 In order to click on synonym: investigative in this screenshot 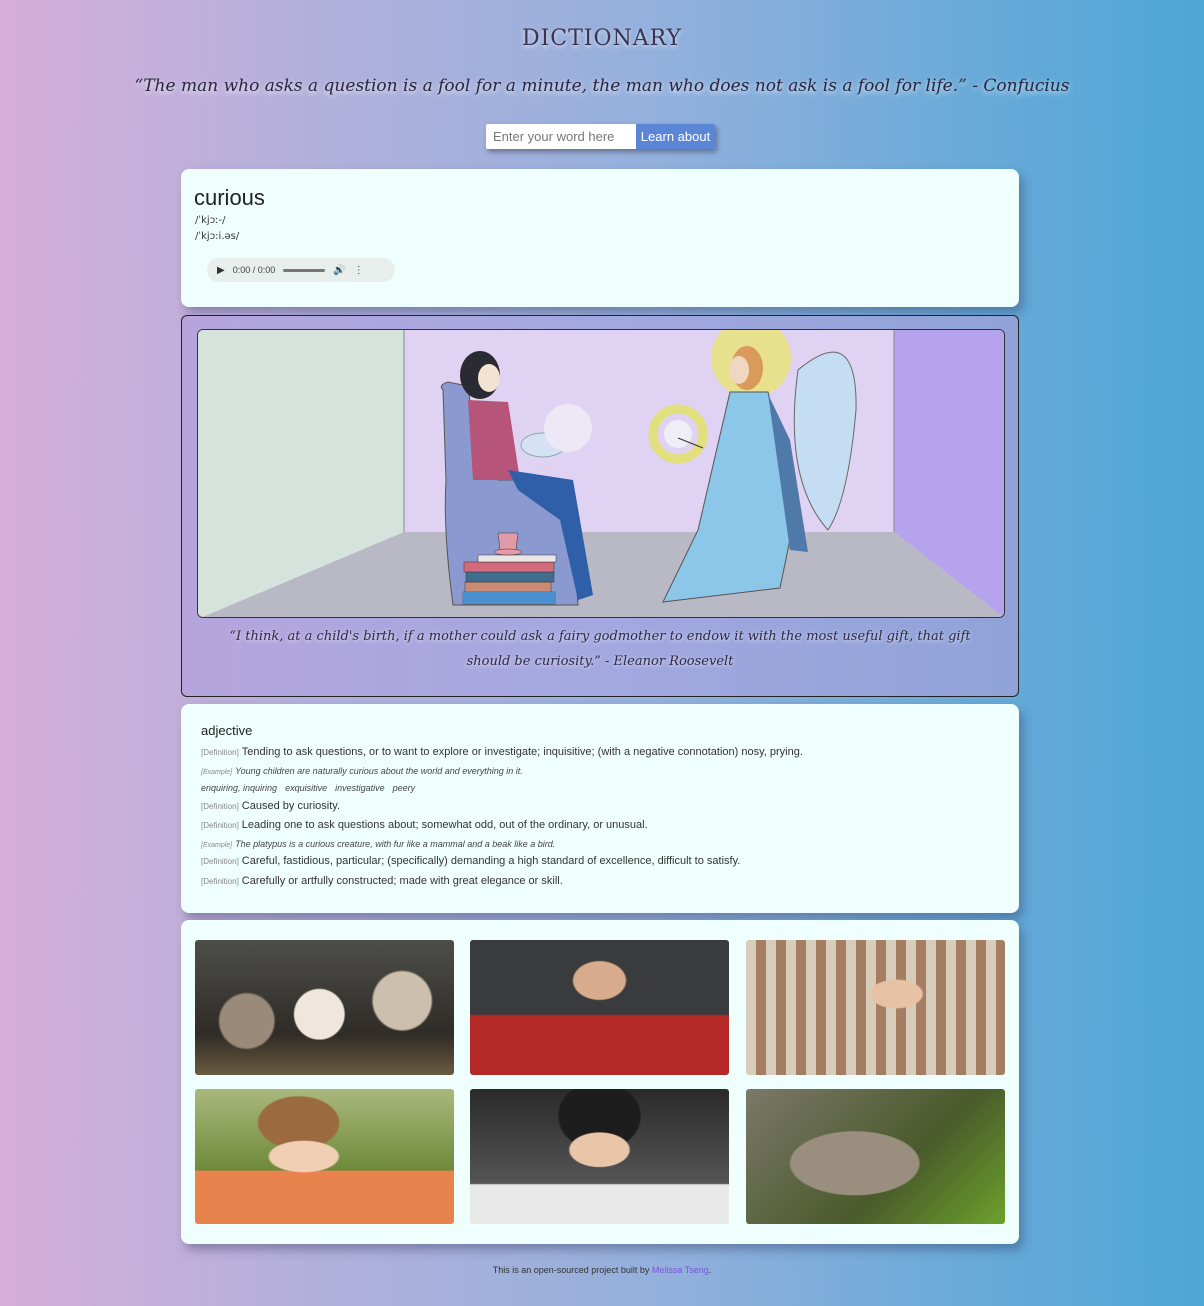, I will do `click(360, 788)`.